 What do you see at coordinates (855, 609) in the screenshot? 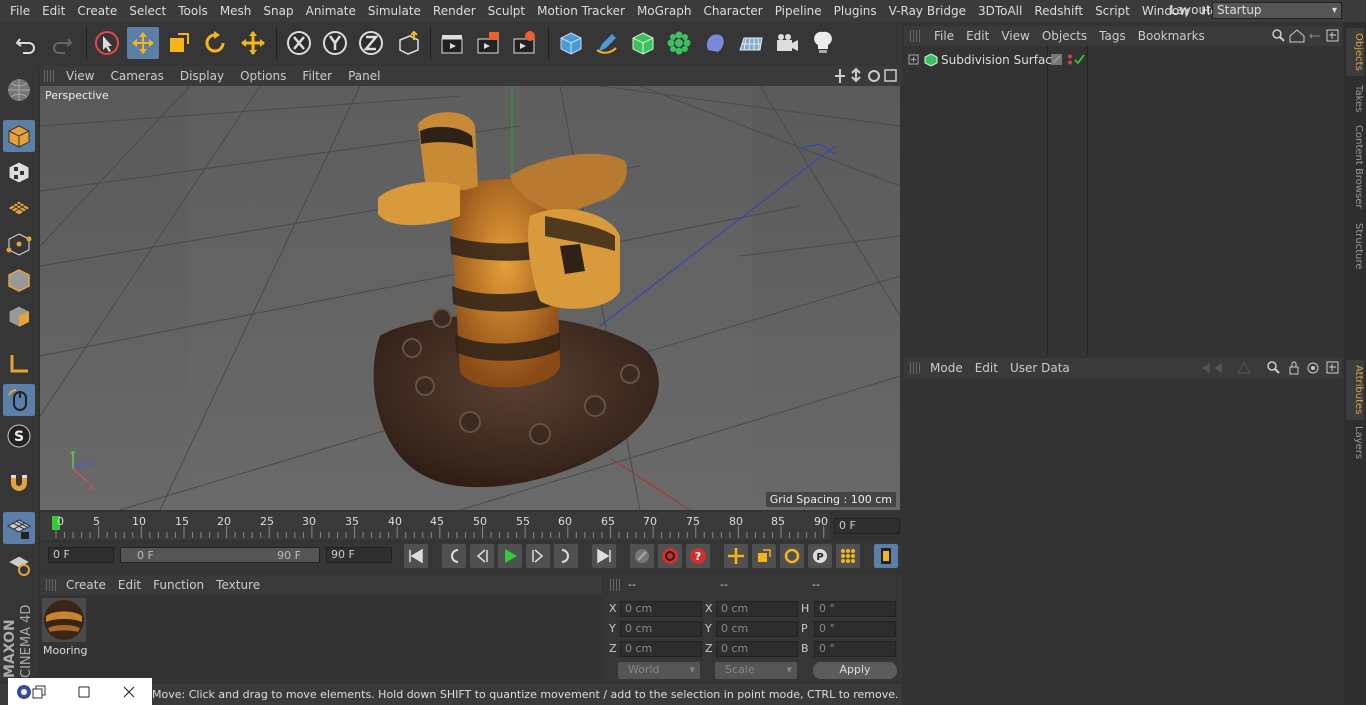
I see `rot-h-field: 0 °` at bounding box center [855, 609].